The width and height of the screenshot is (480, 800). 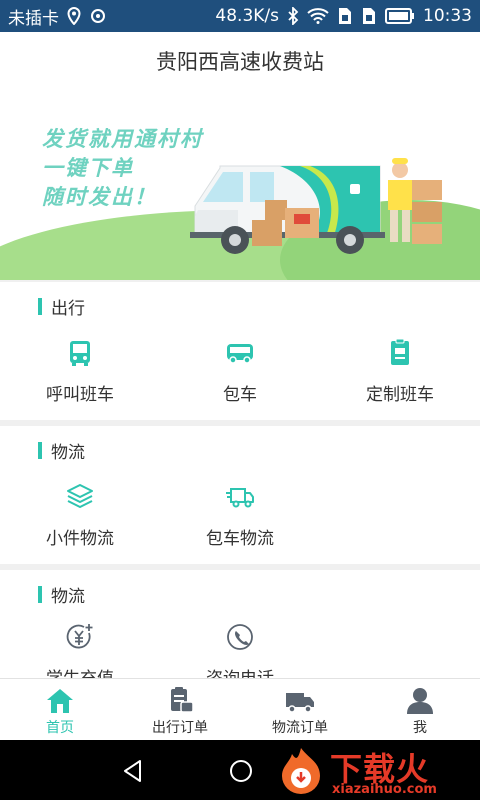 I want to click on delivery-van-illustration, so click(x=316, y=206).